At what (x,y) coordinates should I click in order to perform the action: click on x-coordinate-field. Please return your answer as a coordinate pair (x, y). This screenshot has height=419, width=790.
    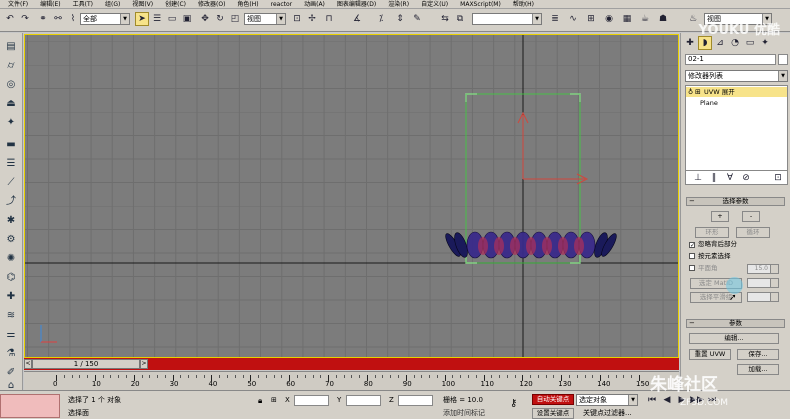
    Looking at the image, I should click on (311, 400).